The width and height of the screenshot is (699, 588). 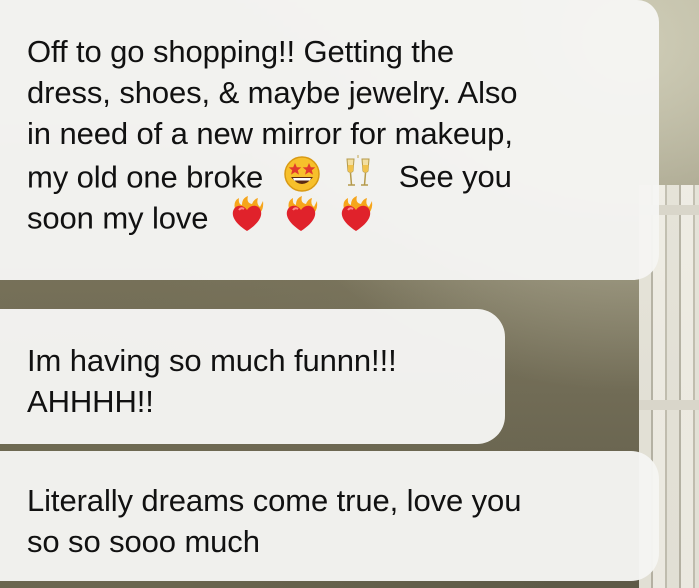 I want to click on message-line: my old one broke, so click(x=145, y=177).